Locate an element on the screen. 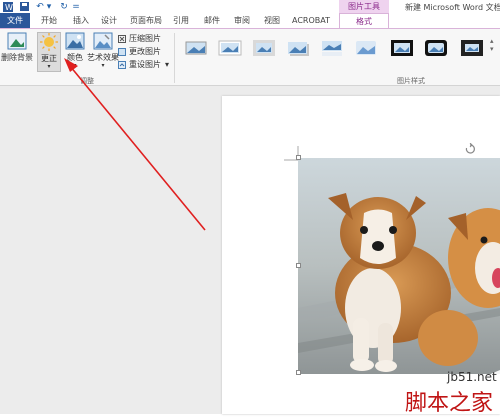 The image size is (500, 417). annotation-arrow is located at coordinates (135, 144).